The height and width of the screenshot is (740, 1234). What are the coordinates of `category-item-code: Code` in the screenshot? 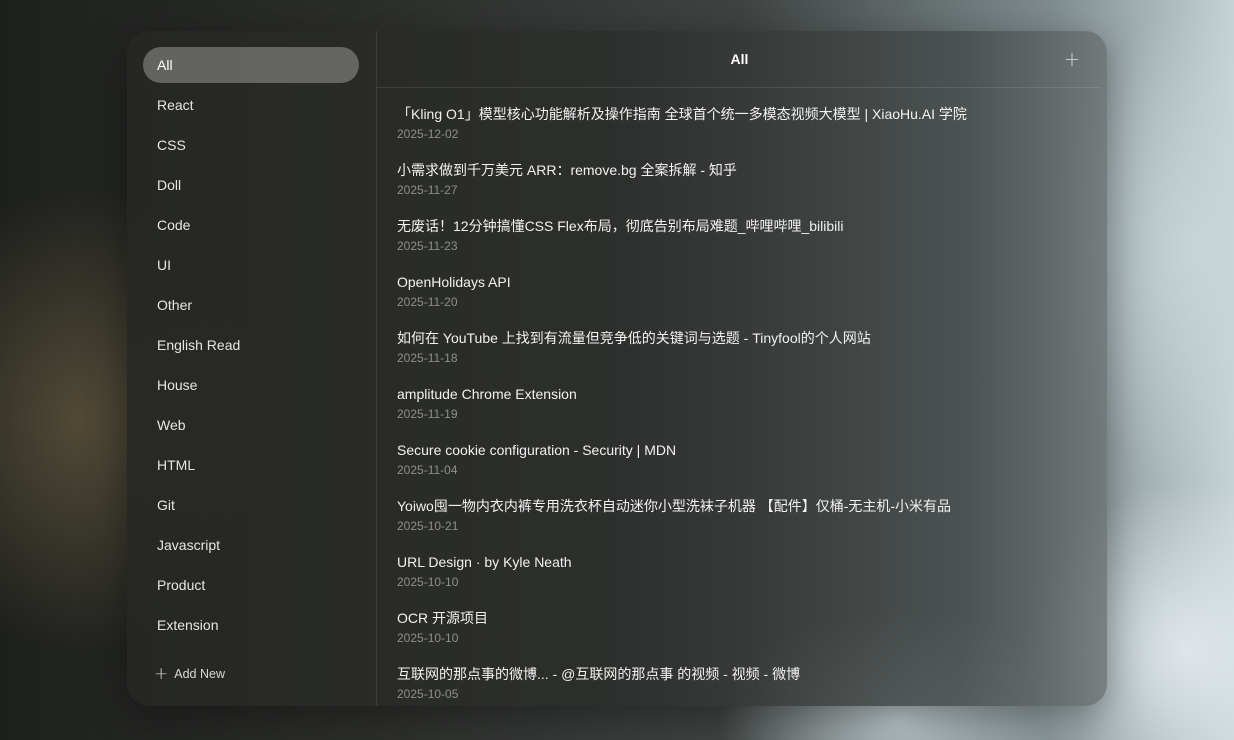 It's located at (251, 225).